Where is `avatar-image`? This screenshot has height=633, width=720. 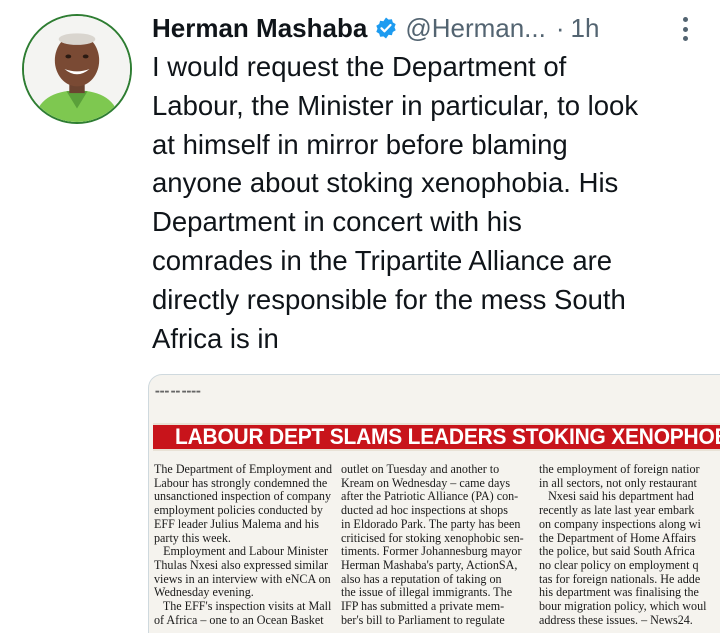
avatar-image is located at coordinates (77, 69).